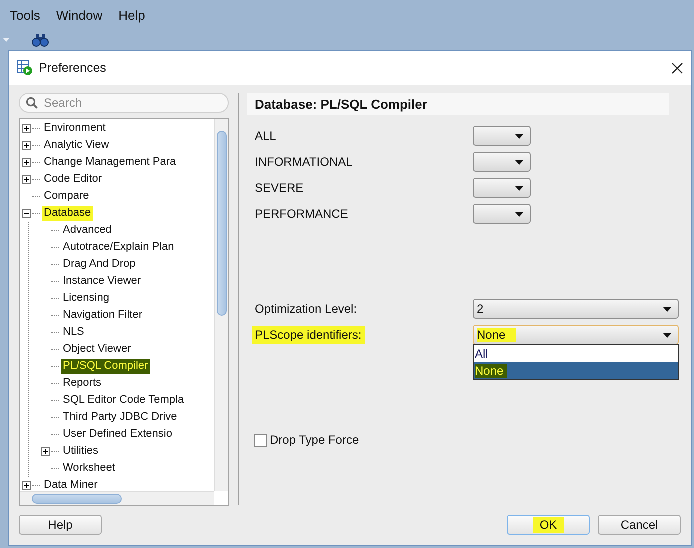 Image resolution: width=694 pixels, height=548 pixels. Describe the element at coordinates (576, 370) in the screenshot. I see `dropdown-option: None` at that location.